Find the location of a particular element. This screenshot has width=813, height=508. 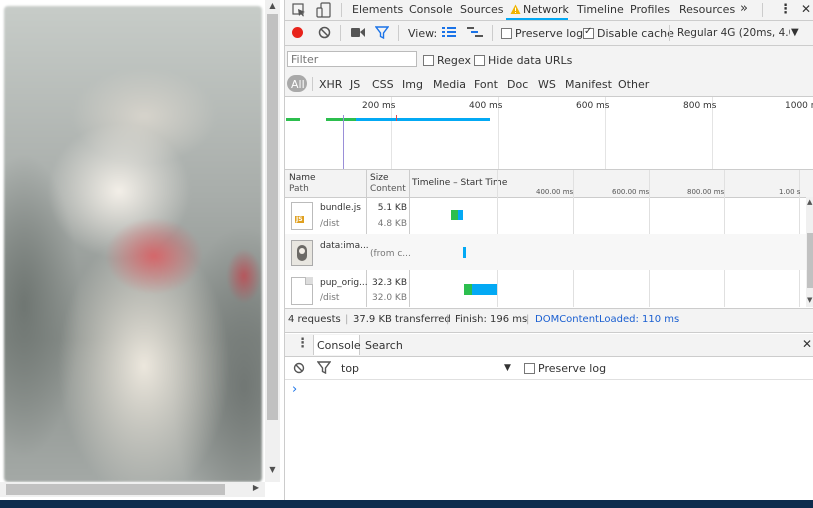

type-img: Img is located at coordinates (412, 84).